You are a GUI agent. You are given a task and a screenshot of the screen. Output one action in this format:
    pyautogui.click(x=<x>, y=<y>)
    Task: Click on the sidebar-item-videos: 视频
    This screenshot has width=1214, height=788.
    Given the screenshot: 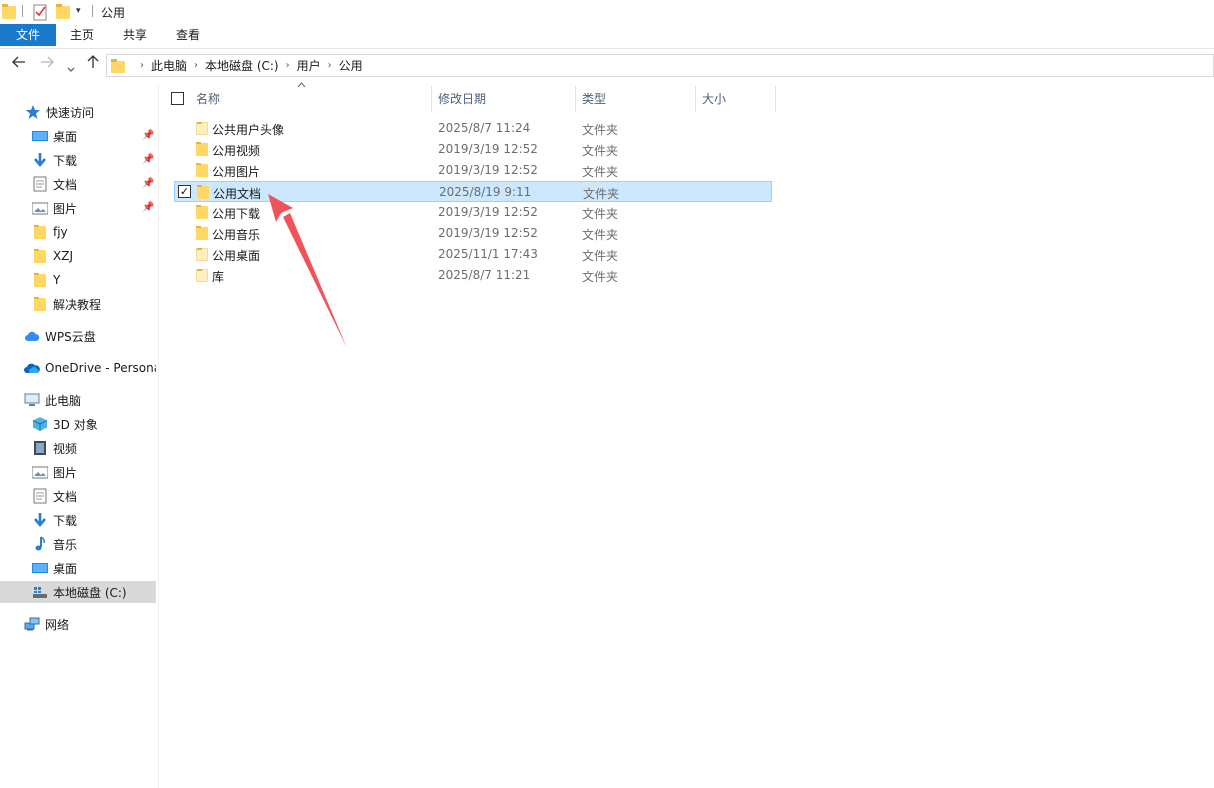 What is the action you would take?
    pyautogui.click(x=78, y=448)
    